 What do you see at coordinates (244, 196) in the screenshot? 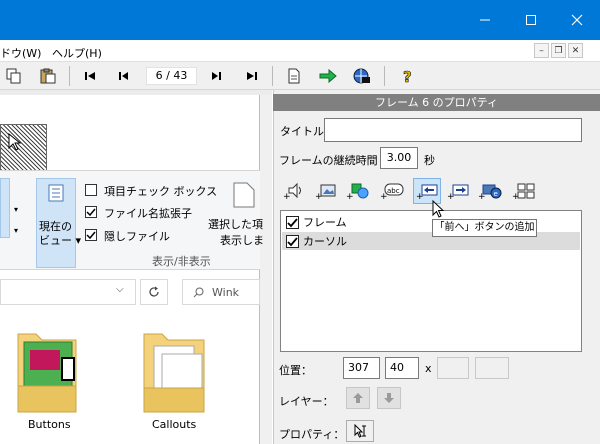
I see `hide-selected-icon` at bounding box center [244, 196].